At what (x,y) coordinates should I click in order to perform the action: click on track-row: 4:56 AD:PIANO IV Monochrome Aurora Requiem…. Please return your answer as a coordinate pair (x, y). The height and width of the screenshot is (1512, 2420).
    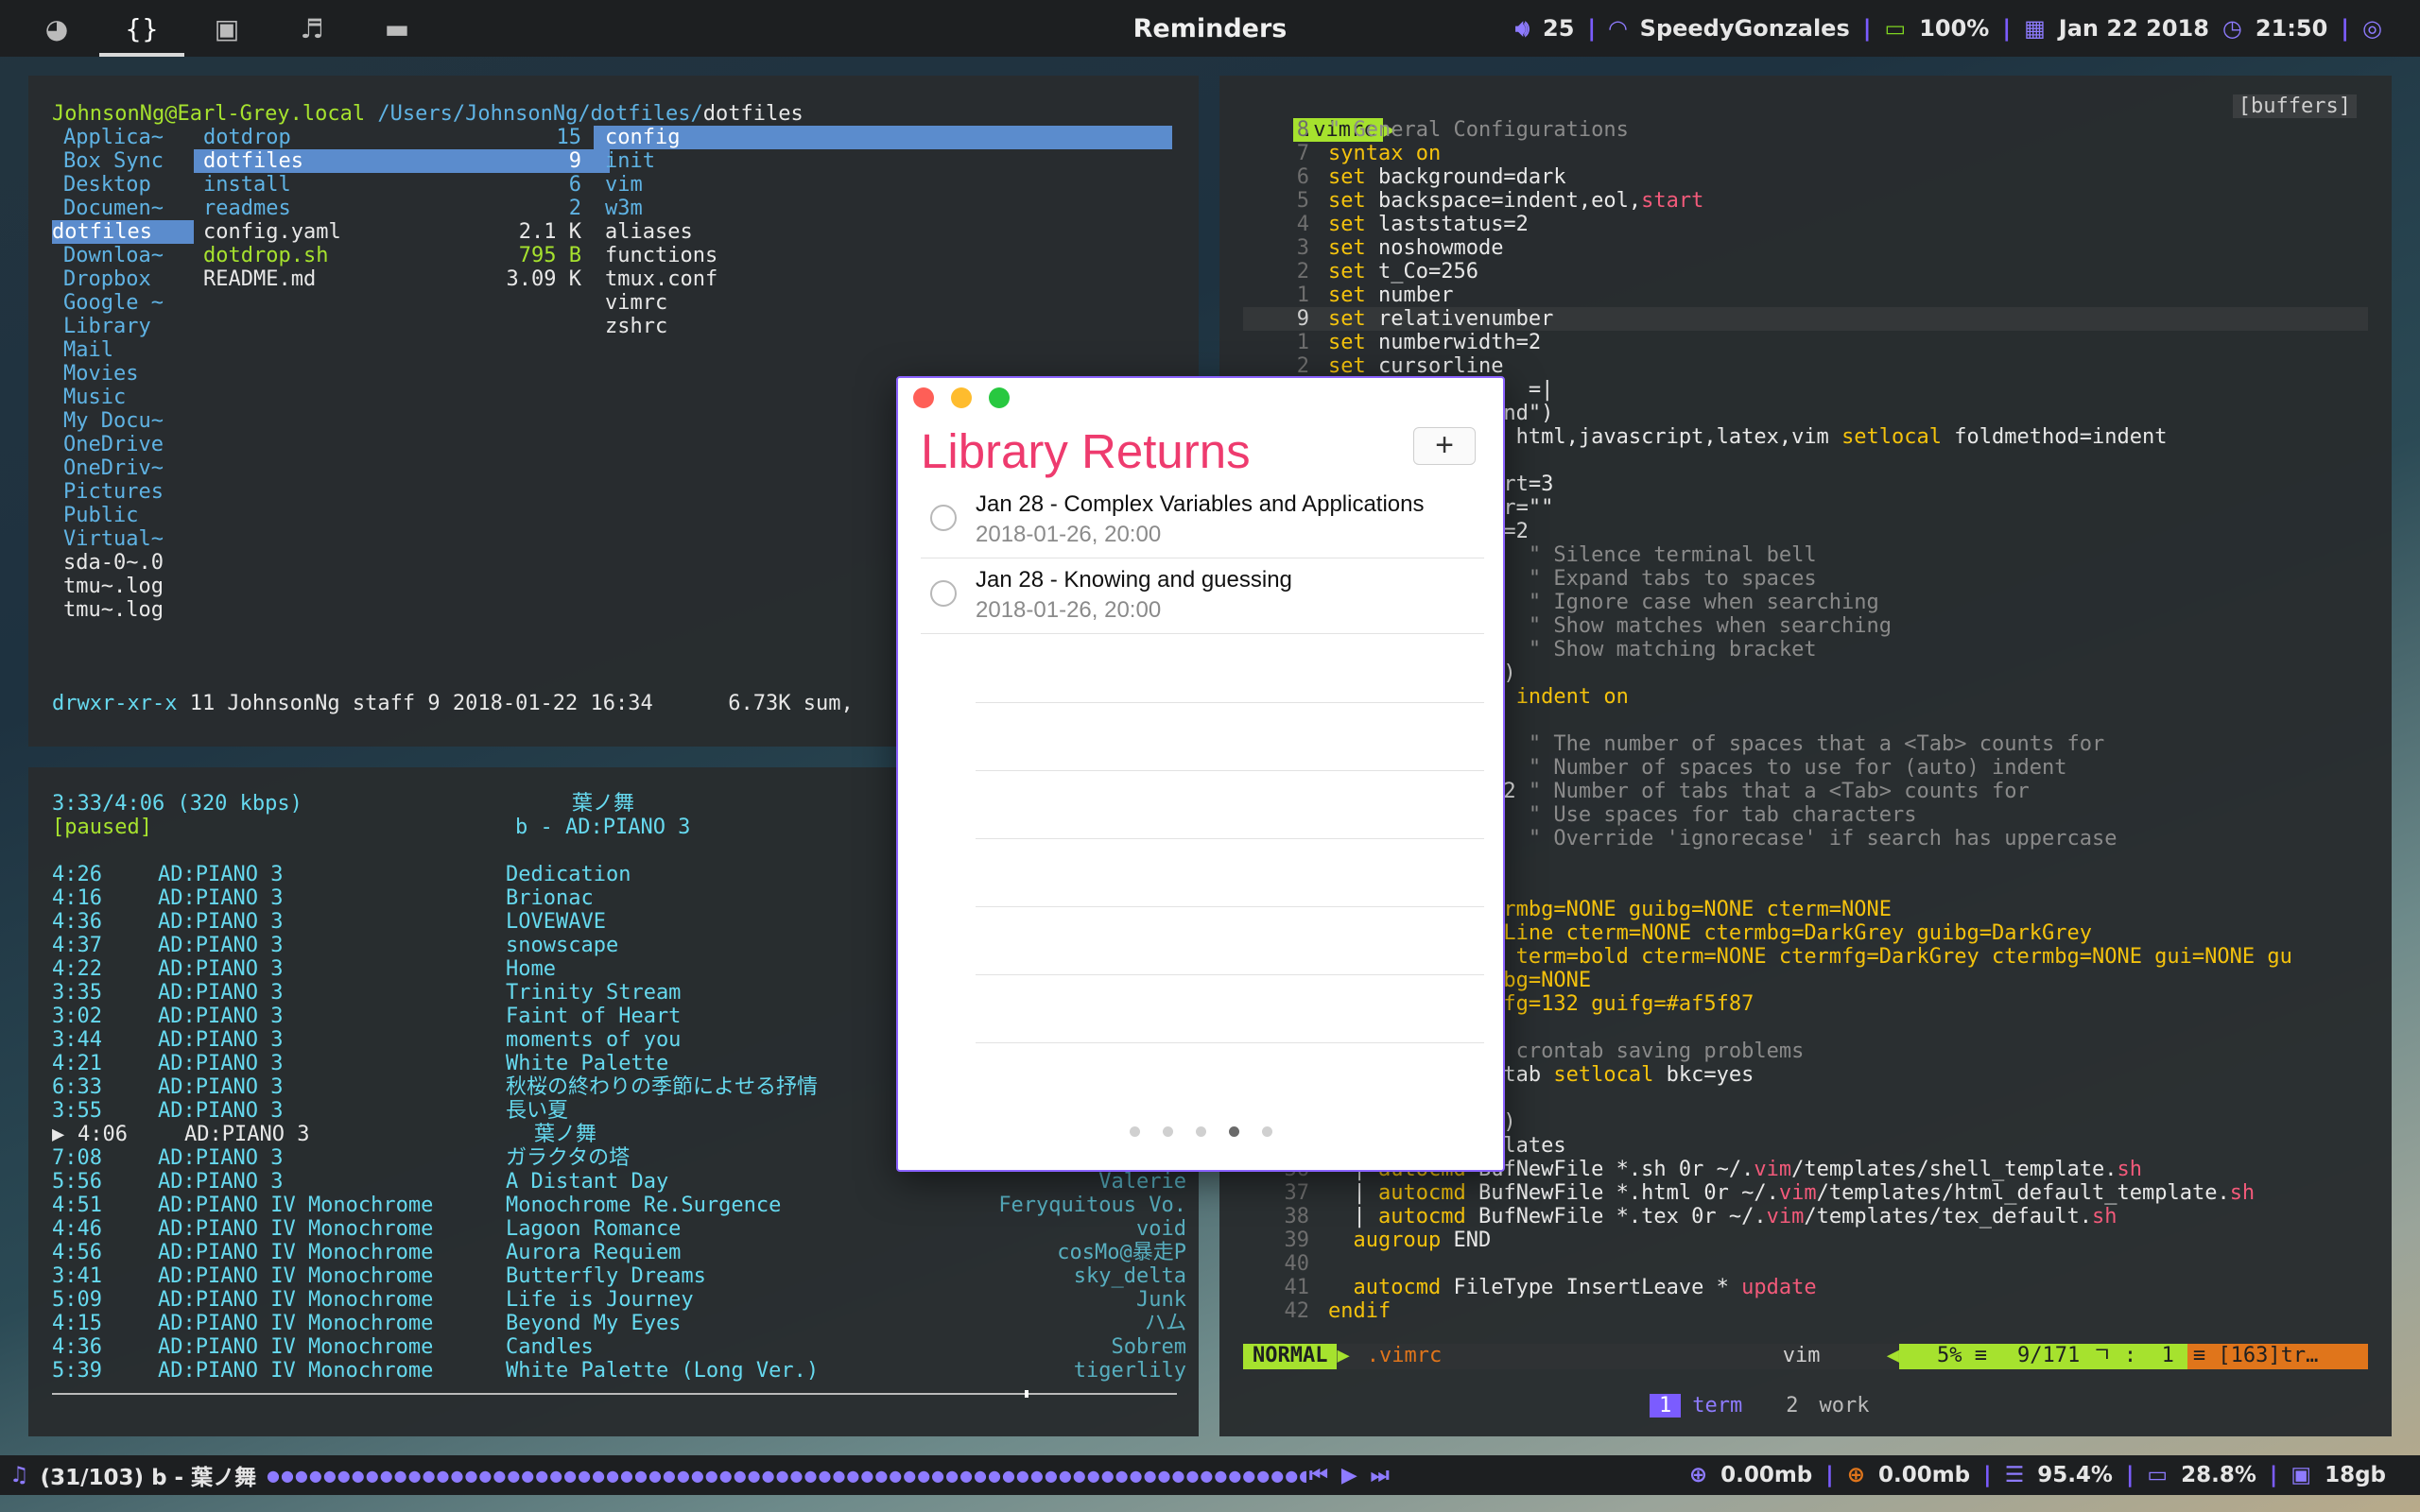
    Looking at the image, I should click on (619, 1252).